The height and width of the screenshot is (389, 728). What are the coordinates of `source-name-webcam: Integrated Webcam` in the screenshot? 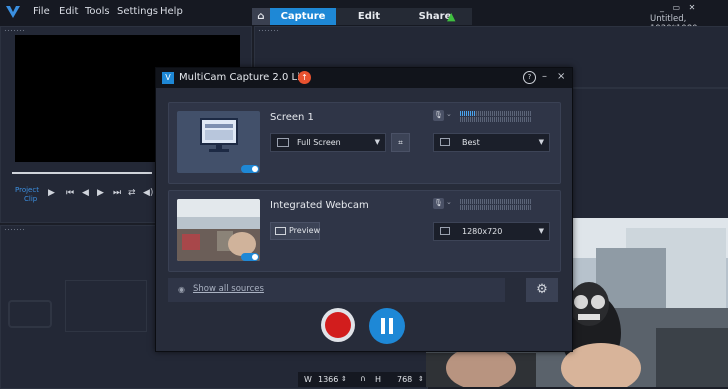 It's located at (319, 205).